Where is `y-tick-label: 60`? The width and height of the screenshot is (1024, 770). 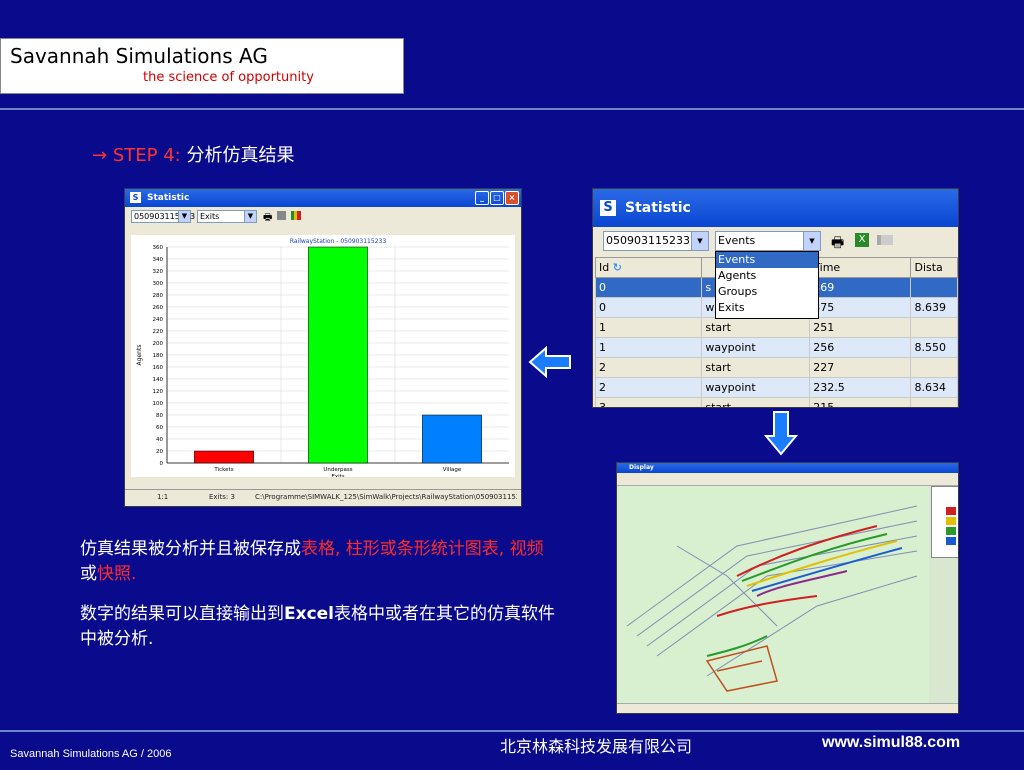
y-tick-label: 60 is located at coordinates (159, 428).